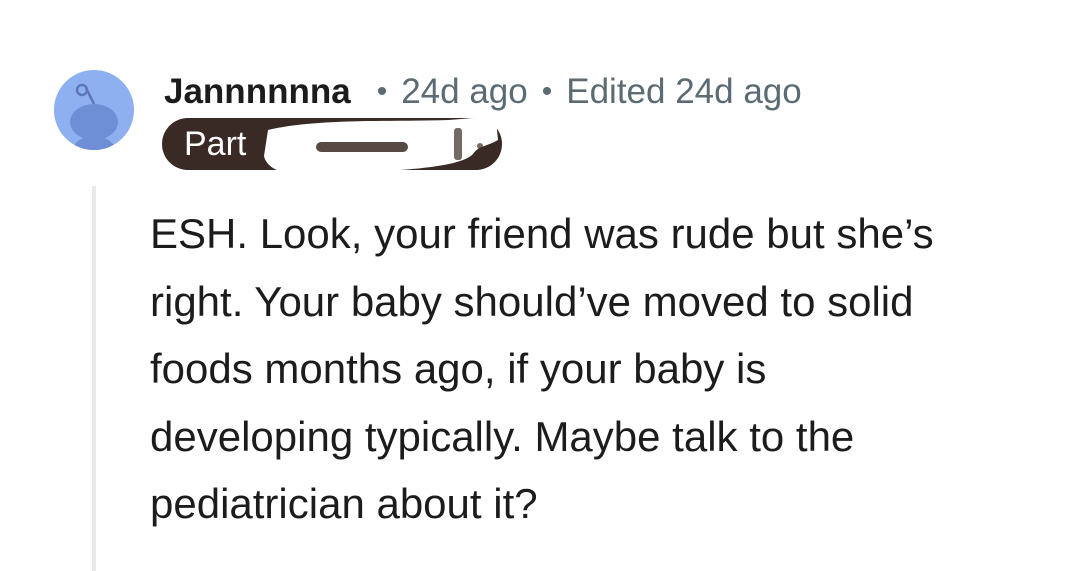  What do you see at coordinates (684, 91) in the screenshot?
I see `edited-time: Edited 24d ago` at bounding box center [684, 91].